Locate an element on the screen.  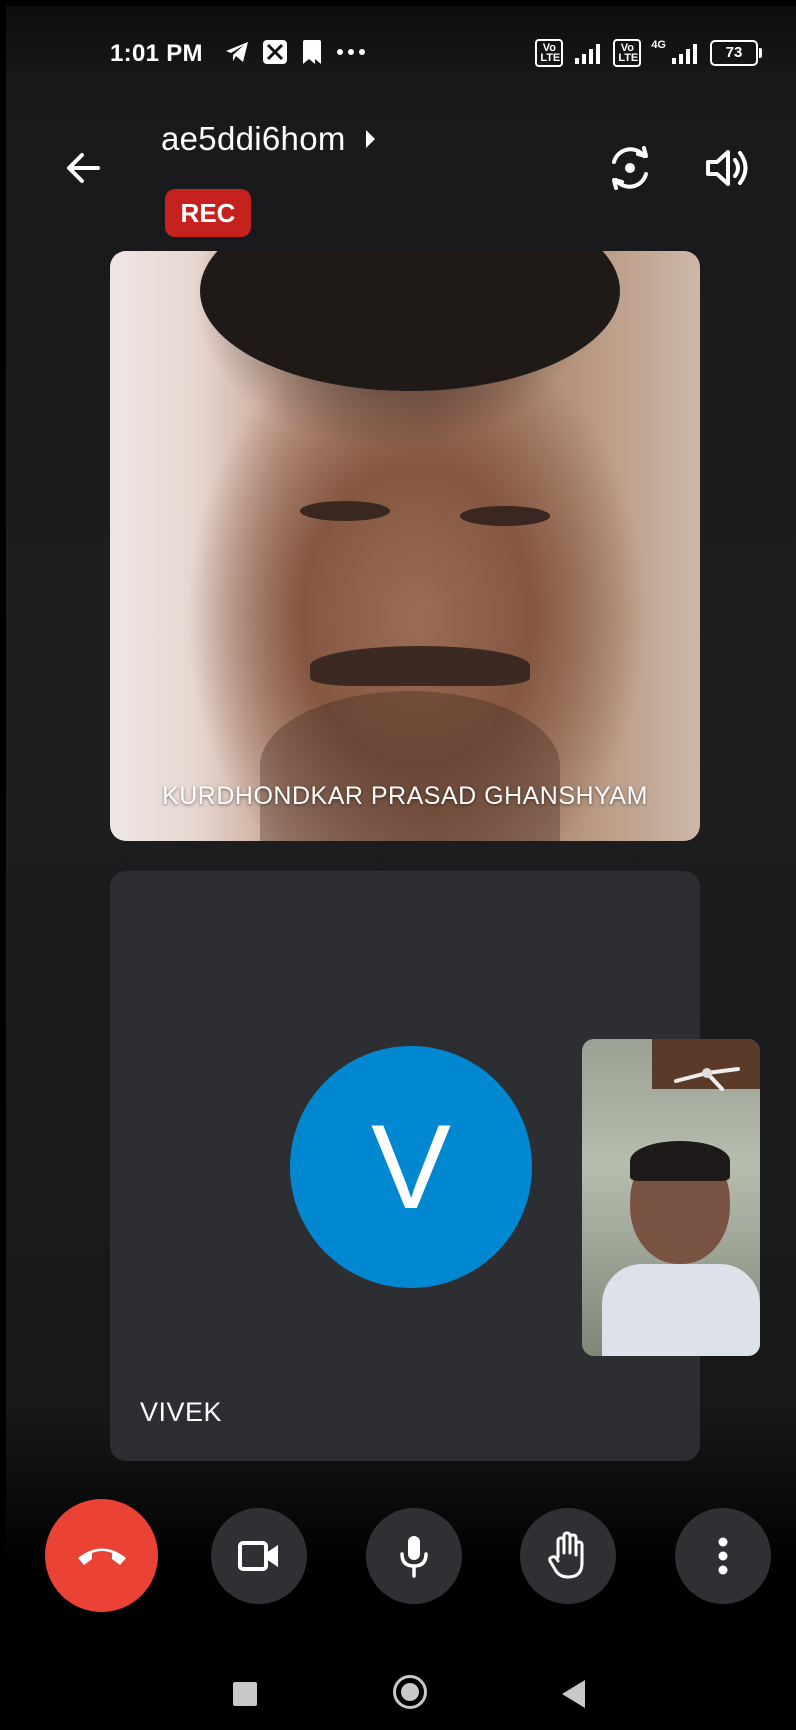
end-call-icon is located at coordinates (101, 1556).